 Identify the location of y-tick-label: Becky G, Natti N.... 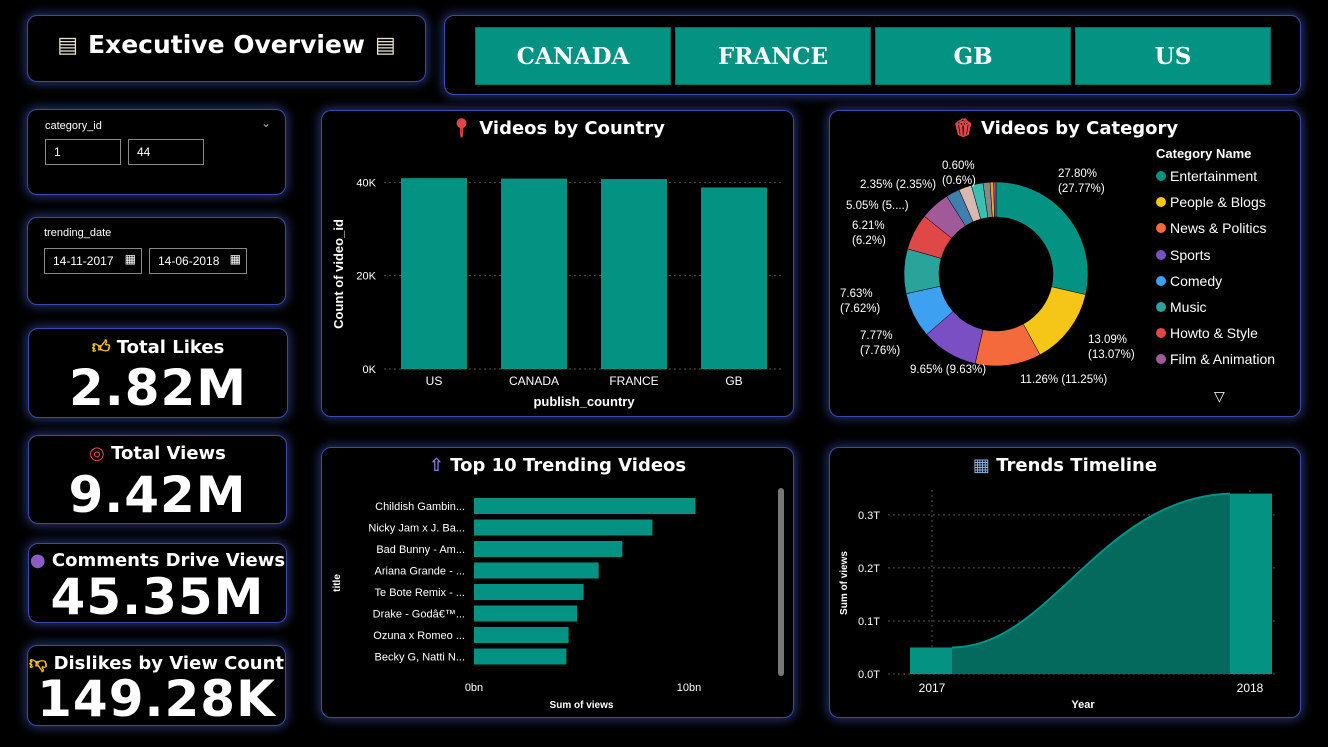
(420, 658).